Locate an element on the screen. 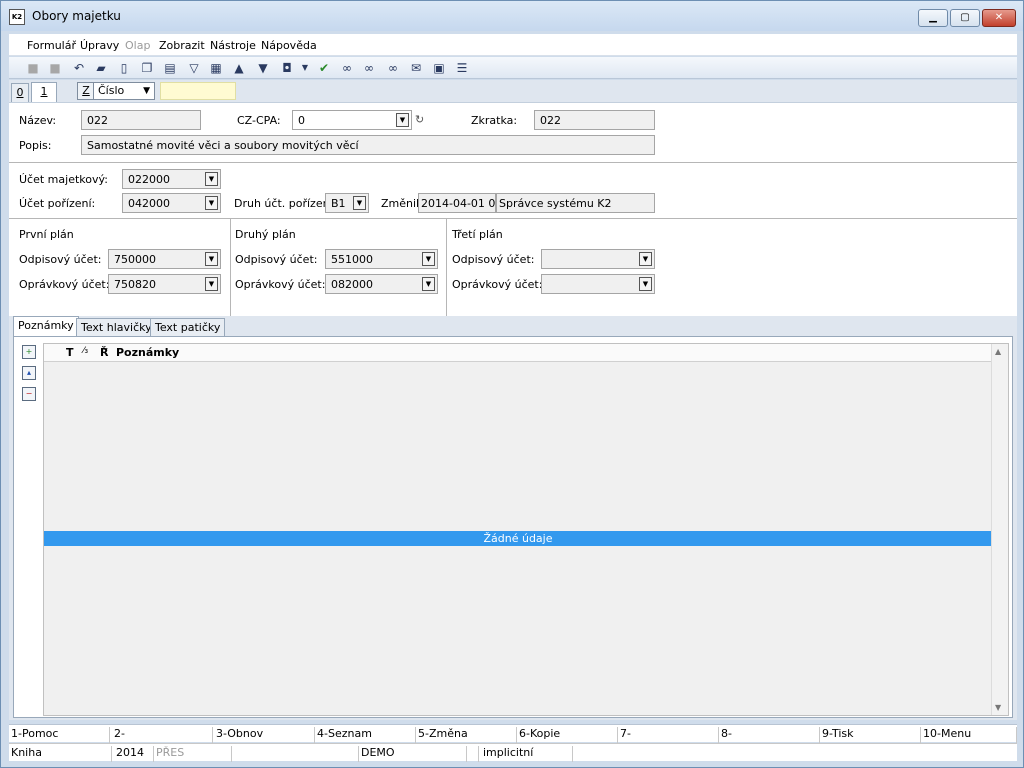 The width and height of the screenshot is (1024, 768). fkey-10: 10-Menu is located at coordinates (969, 735).